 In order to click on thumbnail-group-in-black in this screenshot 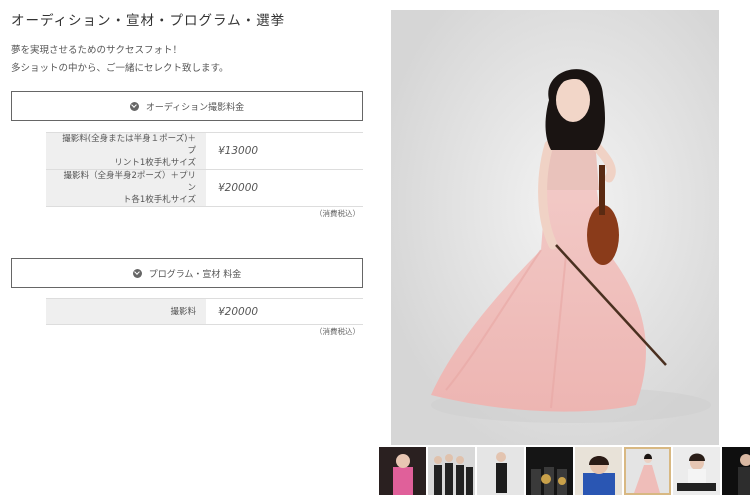, I will do `click(451, 471)`.